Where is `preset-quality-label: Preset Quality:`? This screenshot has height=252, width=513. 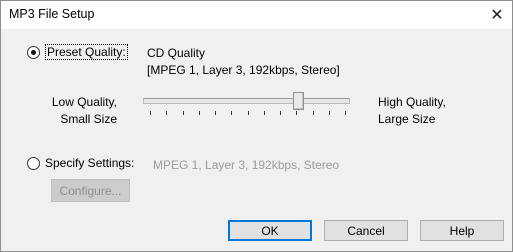
preset-quality-label: Preset Quality: is located at coordinates (86, 52).